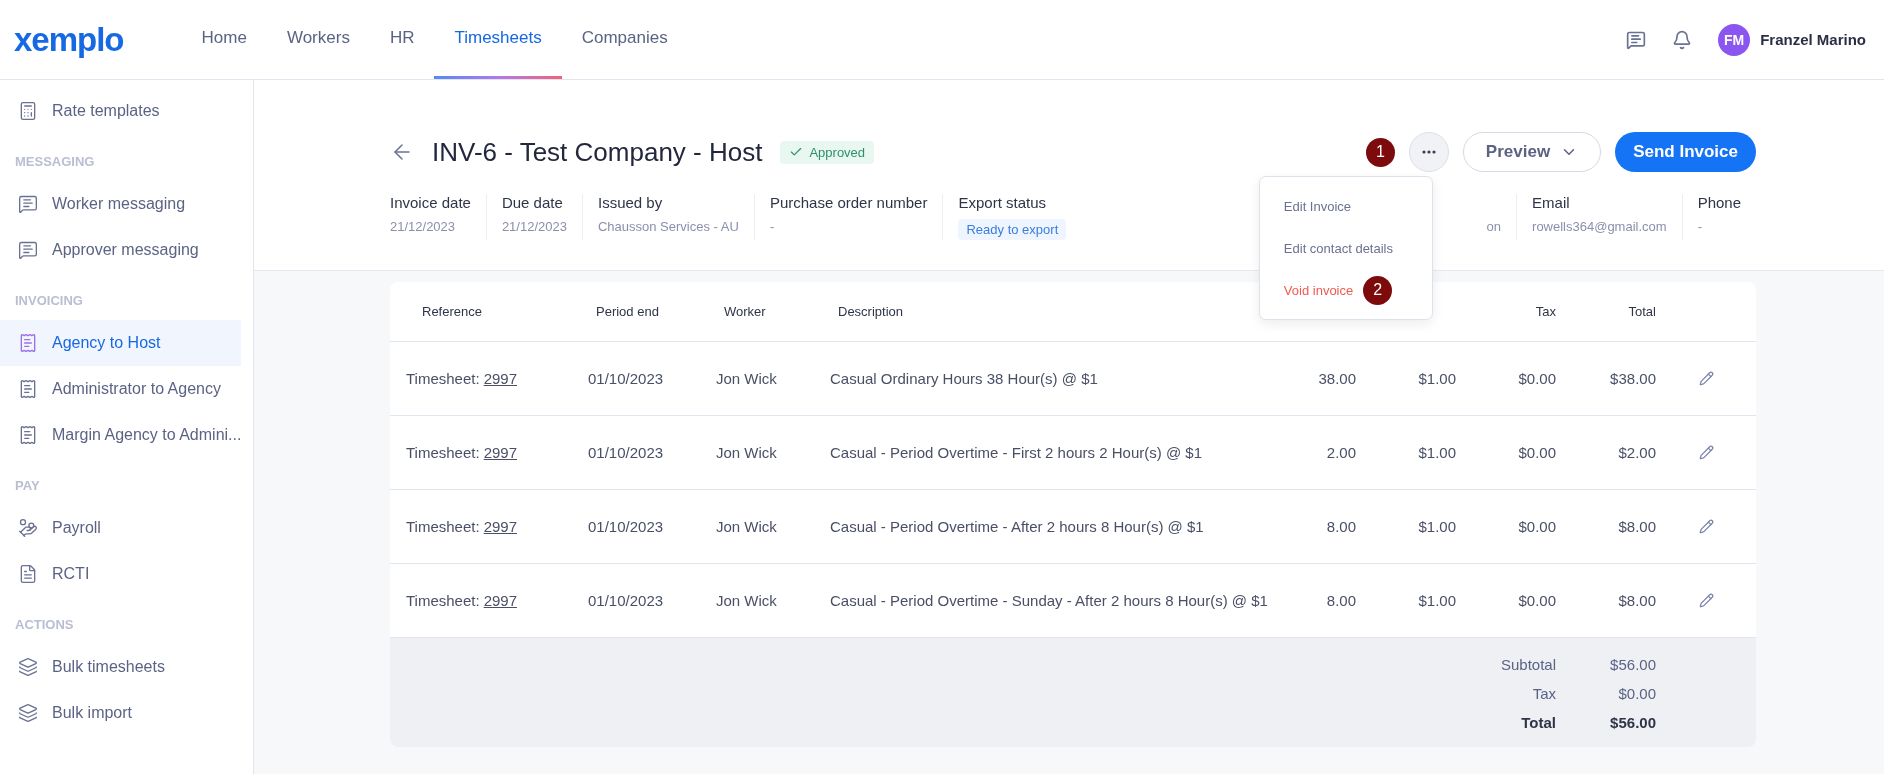 The width and height of the screenshot is (1884, 774). I want to click on summary-label: Total, so click(1538, 722).